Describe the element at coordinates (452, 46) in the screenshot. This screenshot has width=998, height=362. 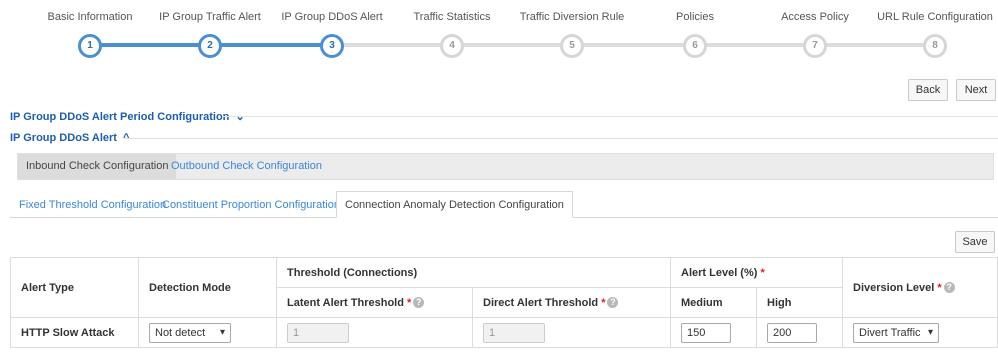
I see `step-circle-4: 4` at that location.